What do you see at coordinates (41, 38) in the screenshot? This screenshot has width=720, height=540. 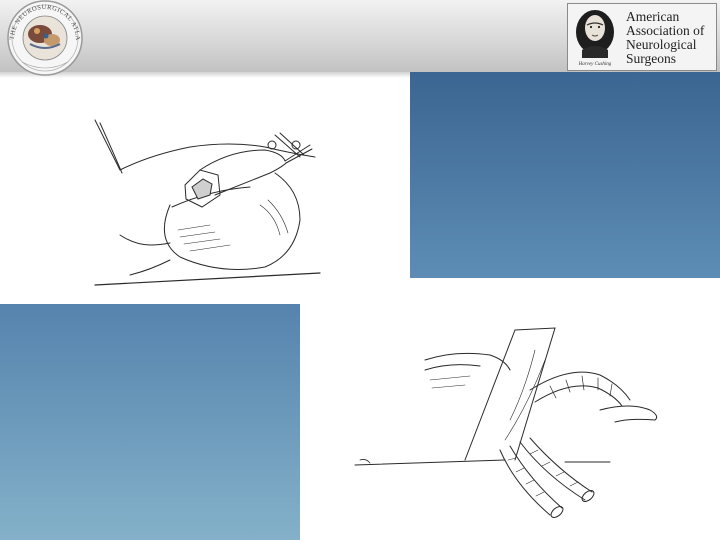 I see `neurosurgical-atlas-seal: THE NEUROSURGICAL ATLAS` at bounding box center [41, 38].